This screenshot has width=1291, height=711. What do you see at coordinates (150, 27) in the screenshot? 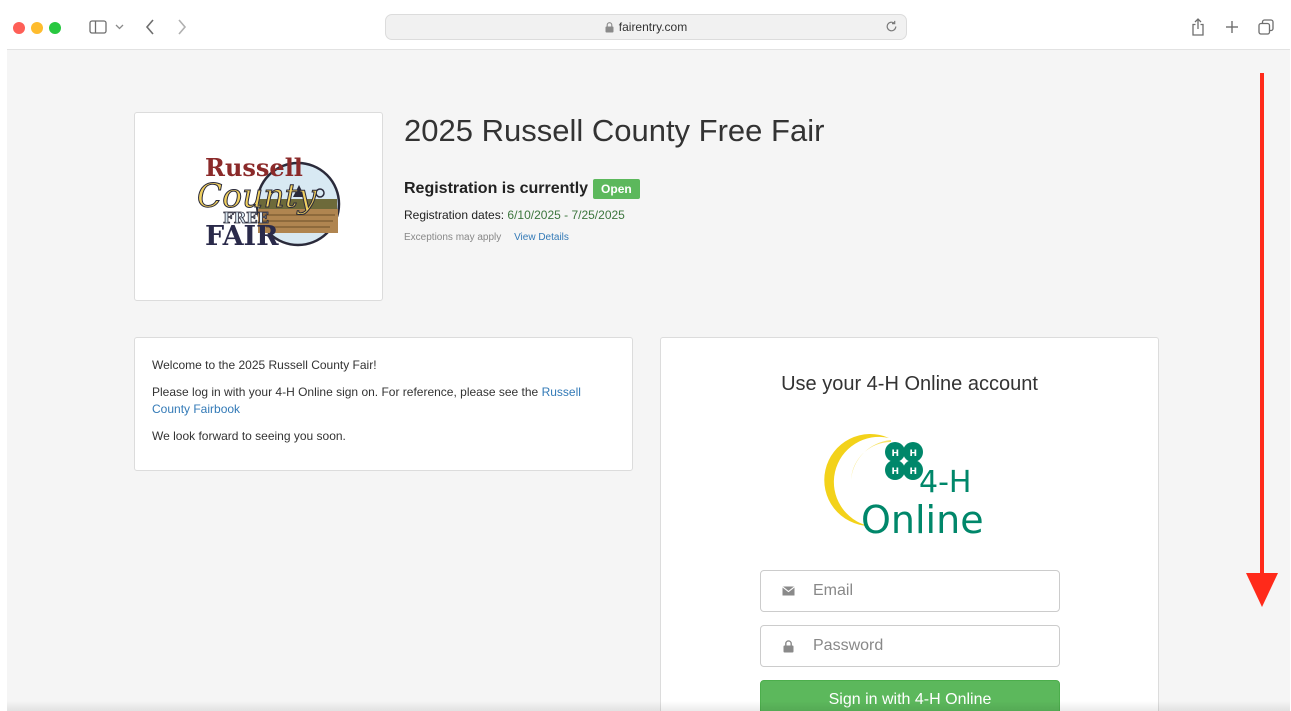
I see `back-icon` at bounding box center [150, 27].